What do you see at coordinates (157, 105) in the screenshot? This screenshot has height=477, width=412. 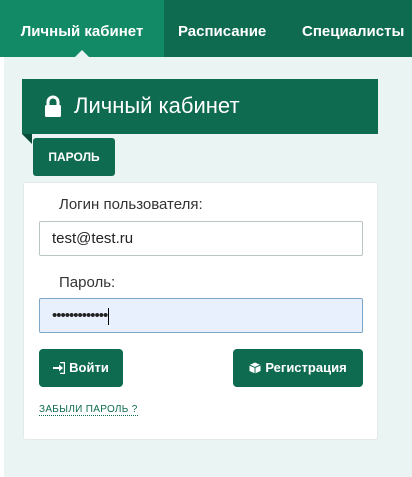 I see `page-title: Личный кабинет` at bounding box center [157, 105].